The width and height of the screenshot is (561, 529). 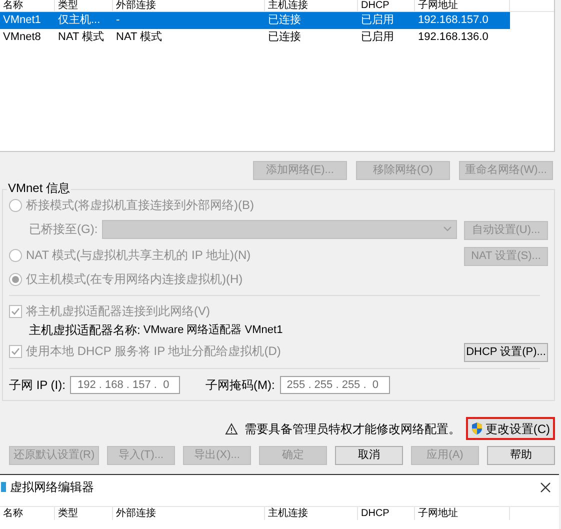 I want to click on adapter-name-label: 主机虚拟适配器名称:, so click(x=84, y=330).